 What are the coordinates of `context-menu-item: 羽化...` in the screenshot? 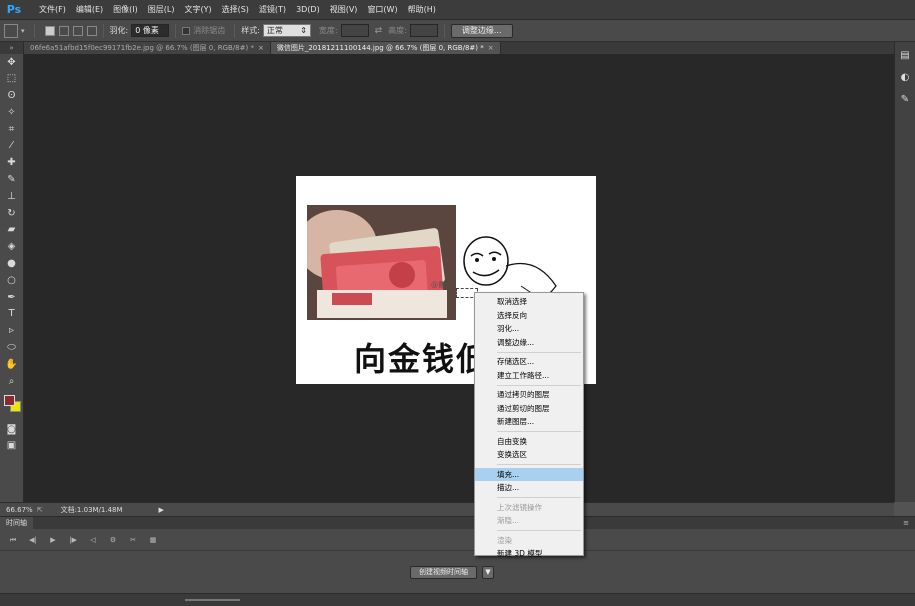 It's located at (529, 329).